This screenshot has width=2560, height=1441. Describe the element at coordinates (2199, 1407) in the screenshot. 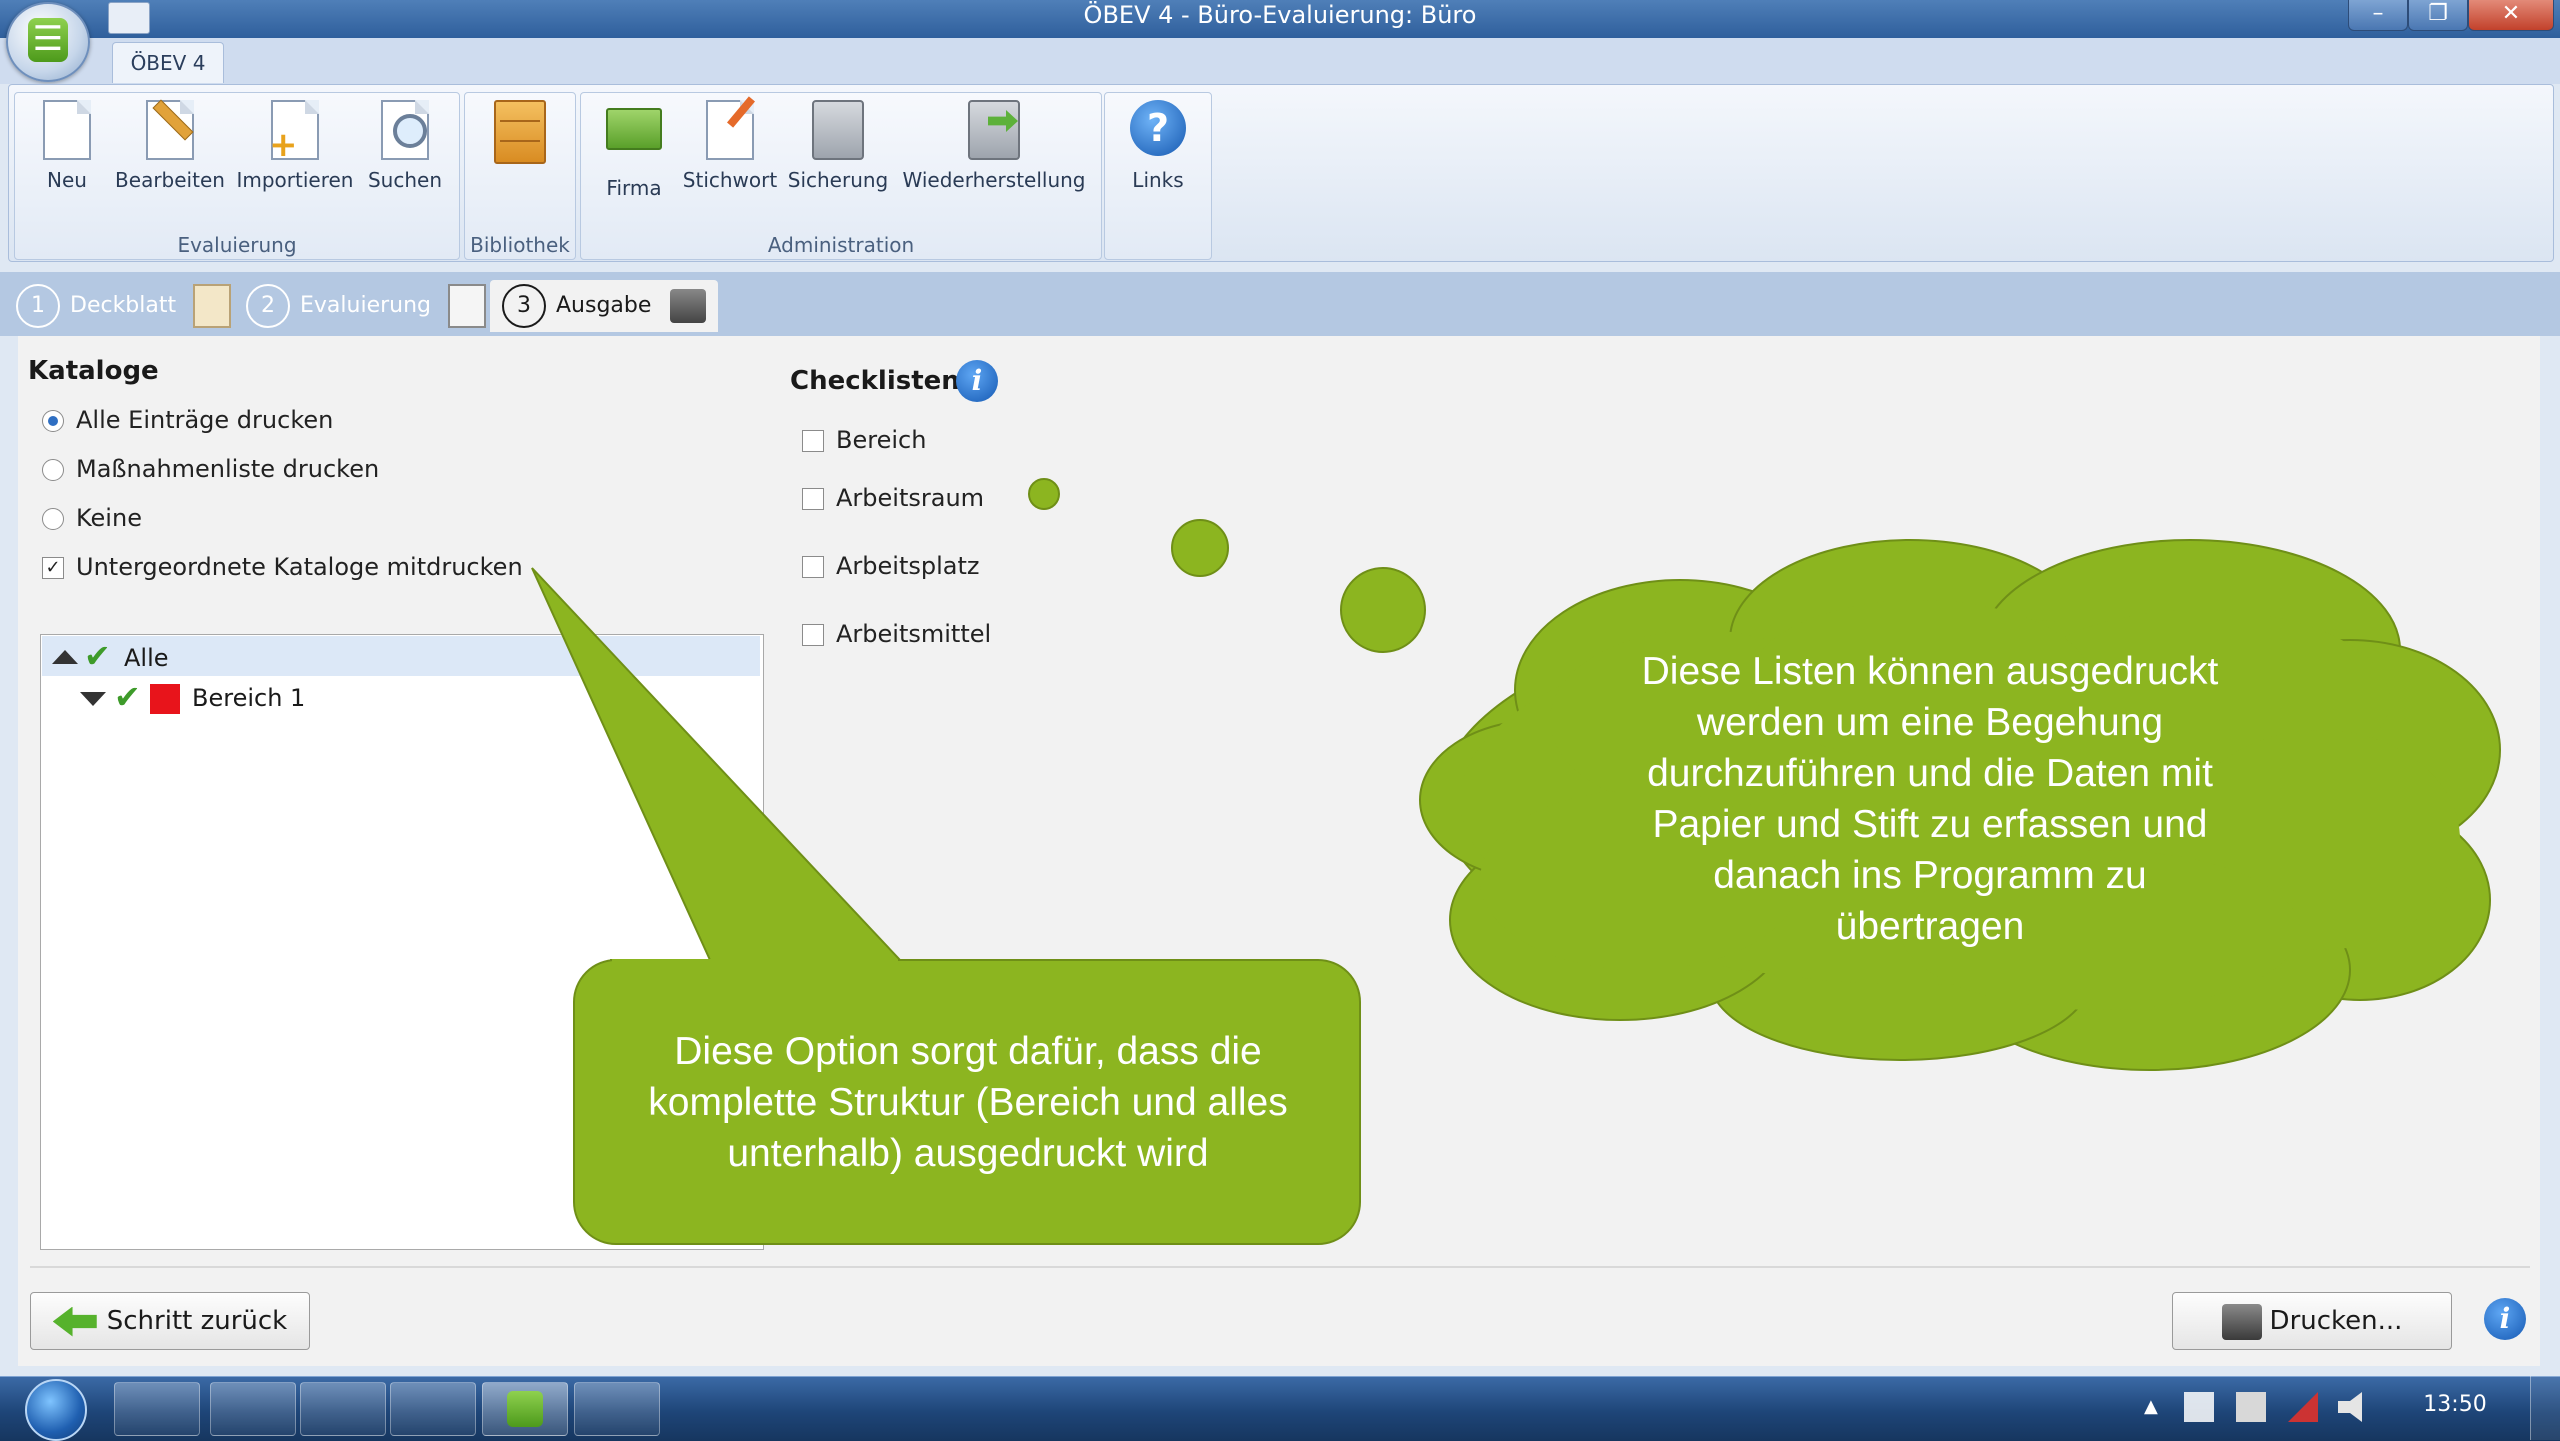

I see `action-center-flag-icon` at that location.